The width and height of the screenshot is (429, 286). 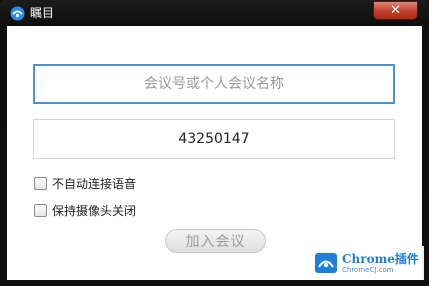 I want to click on keep-camera-off-option: 保持摄像头关闭, so click(x=85, y=210).